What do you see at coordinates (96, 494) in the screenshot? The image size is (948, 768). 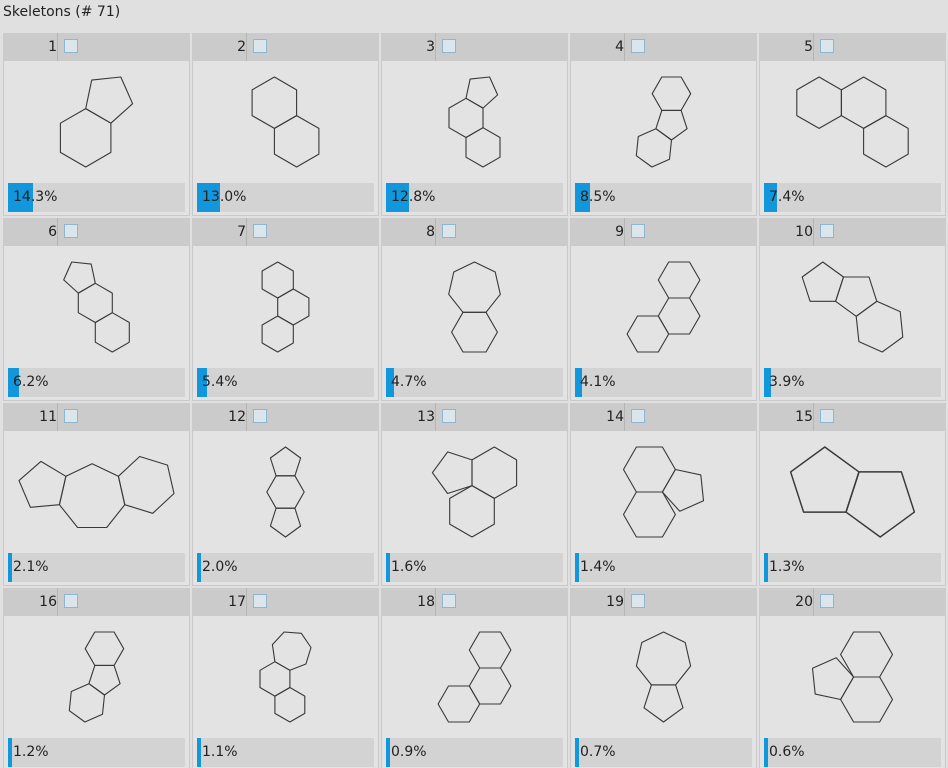 I see `skeleton-cell: 11 2.1%` at bounding box center [96, 494].